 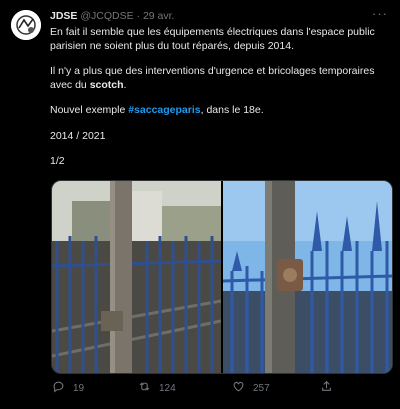 I want to click on tweet-text-segment: , dans le 18e., so click(x=232, y=110).